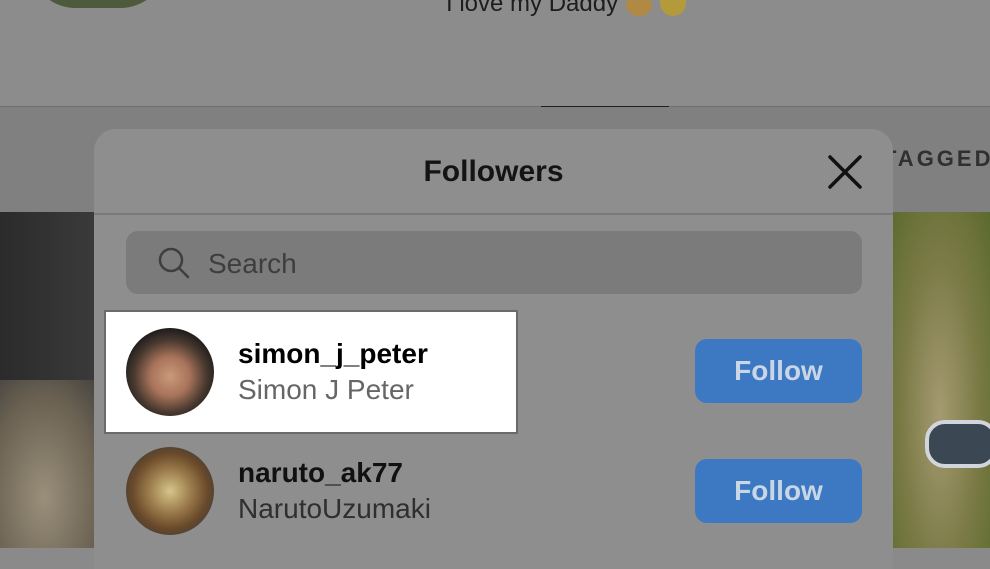 The image size is (990, 569). Describe the element at coordinates (528, 263) in the screenshot. I see `search-input` at that location.